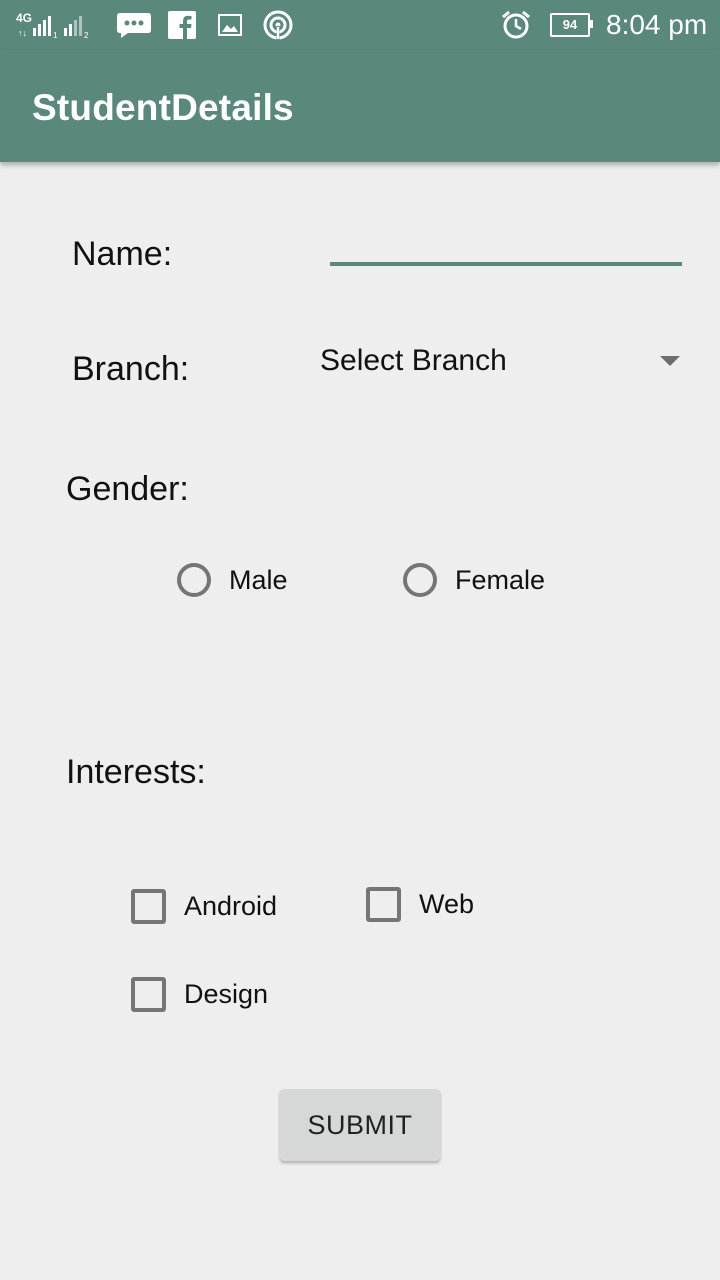 This screenshot has width=720, height=1280. What do you see at coordinates (360, 25) in the screenshot?
I see `status-bar: 4G ↑↓ 1 2 94 8:04 pm` at bounding box center [360, 25].